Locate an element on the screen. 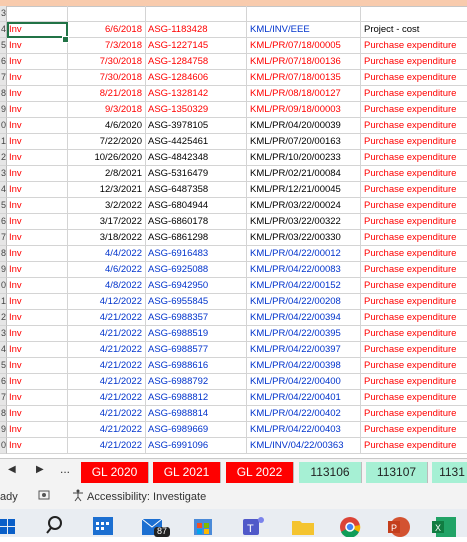 The image size is (467, 542). row-number: 4 is located at coordinates (3, 30).